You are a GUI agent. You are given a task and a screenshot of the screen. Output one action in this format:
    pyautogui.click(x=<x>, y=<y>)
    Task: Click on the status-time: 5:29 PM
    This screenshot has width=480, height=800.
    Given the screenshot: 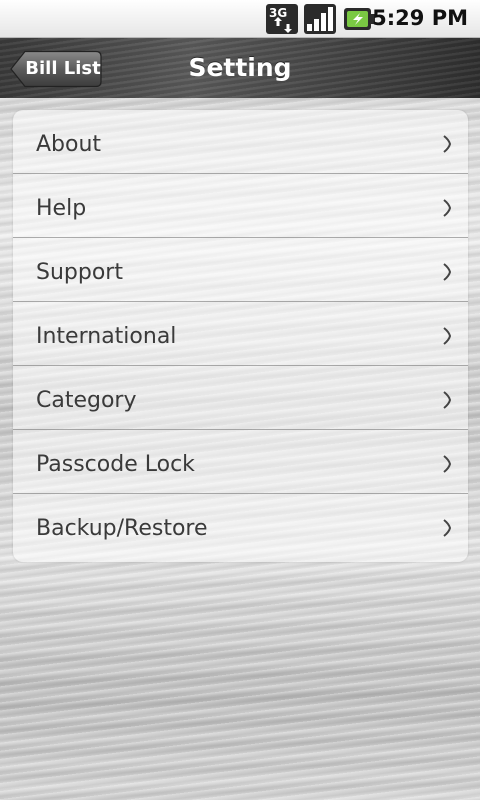 What is the action you would take?
    pyautogui.click(x=420, y=18)
    